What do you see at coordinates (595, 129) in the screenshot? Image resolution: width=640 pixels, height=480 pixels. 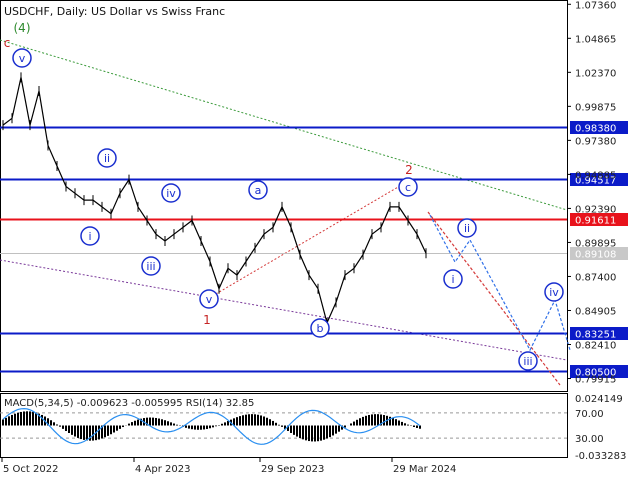 I see `level-price-label: 0.98380` at bounding box center [595, 129].